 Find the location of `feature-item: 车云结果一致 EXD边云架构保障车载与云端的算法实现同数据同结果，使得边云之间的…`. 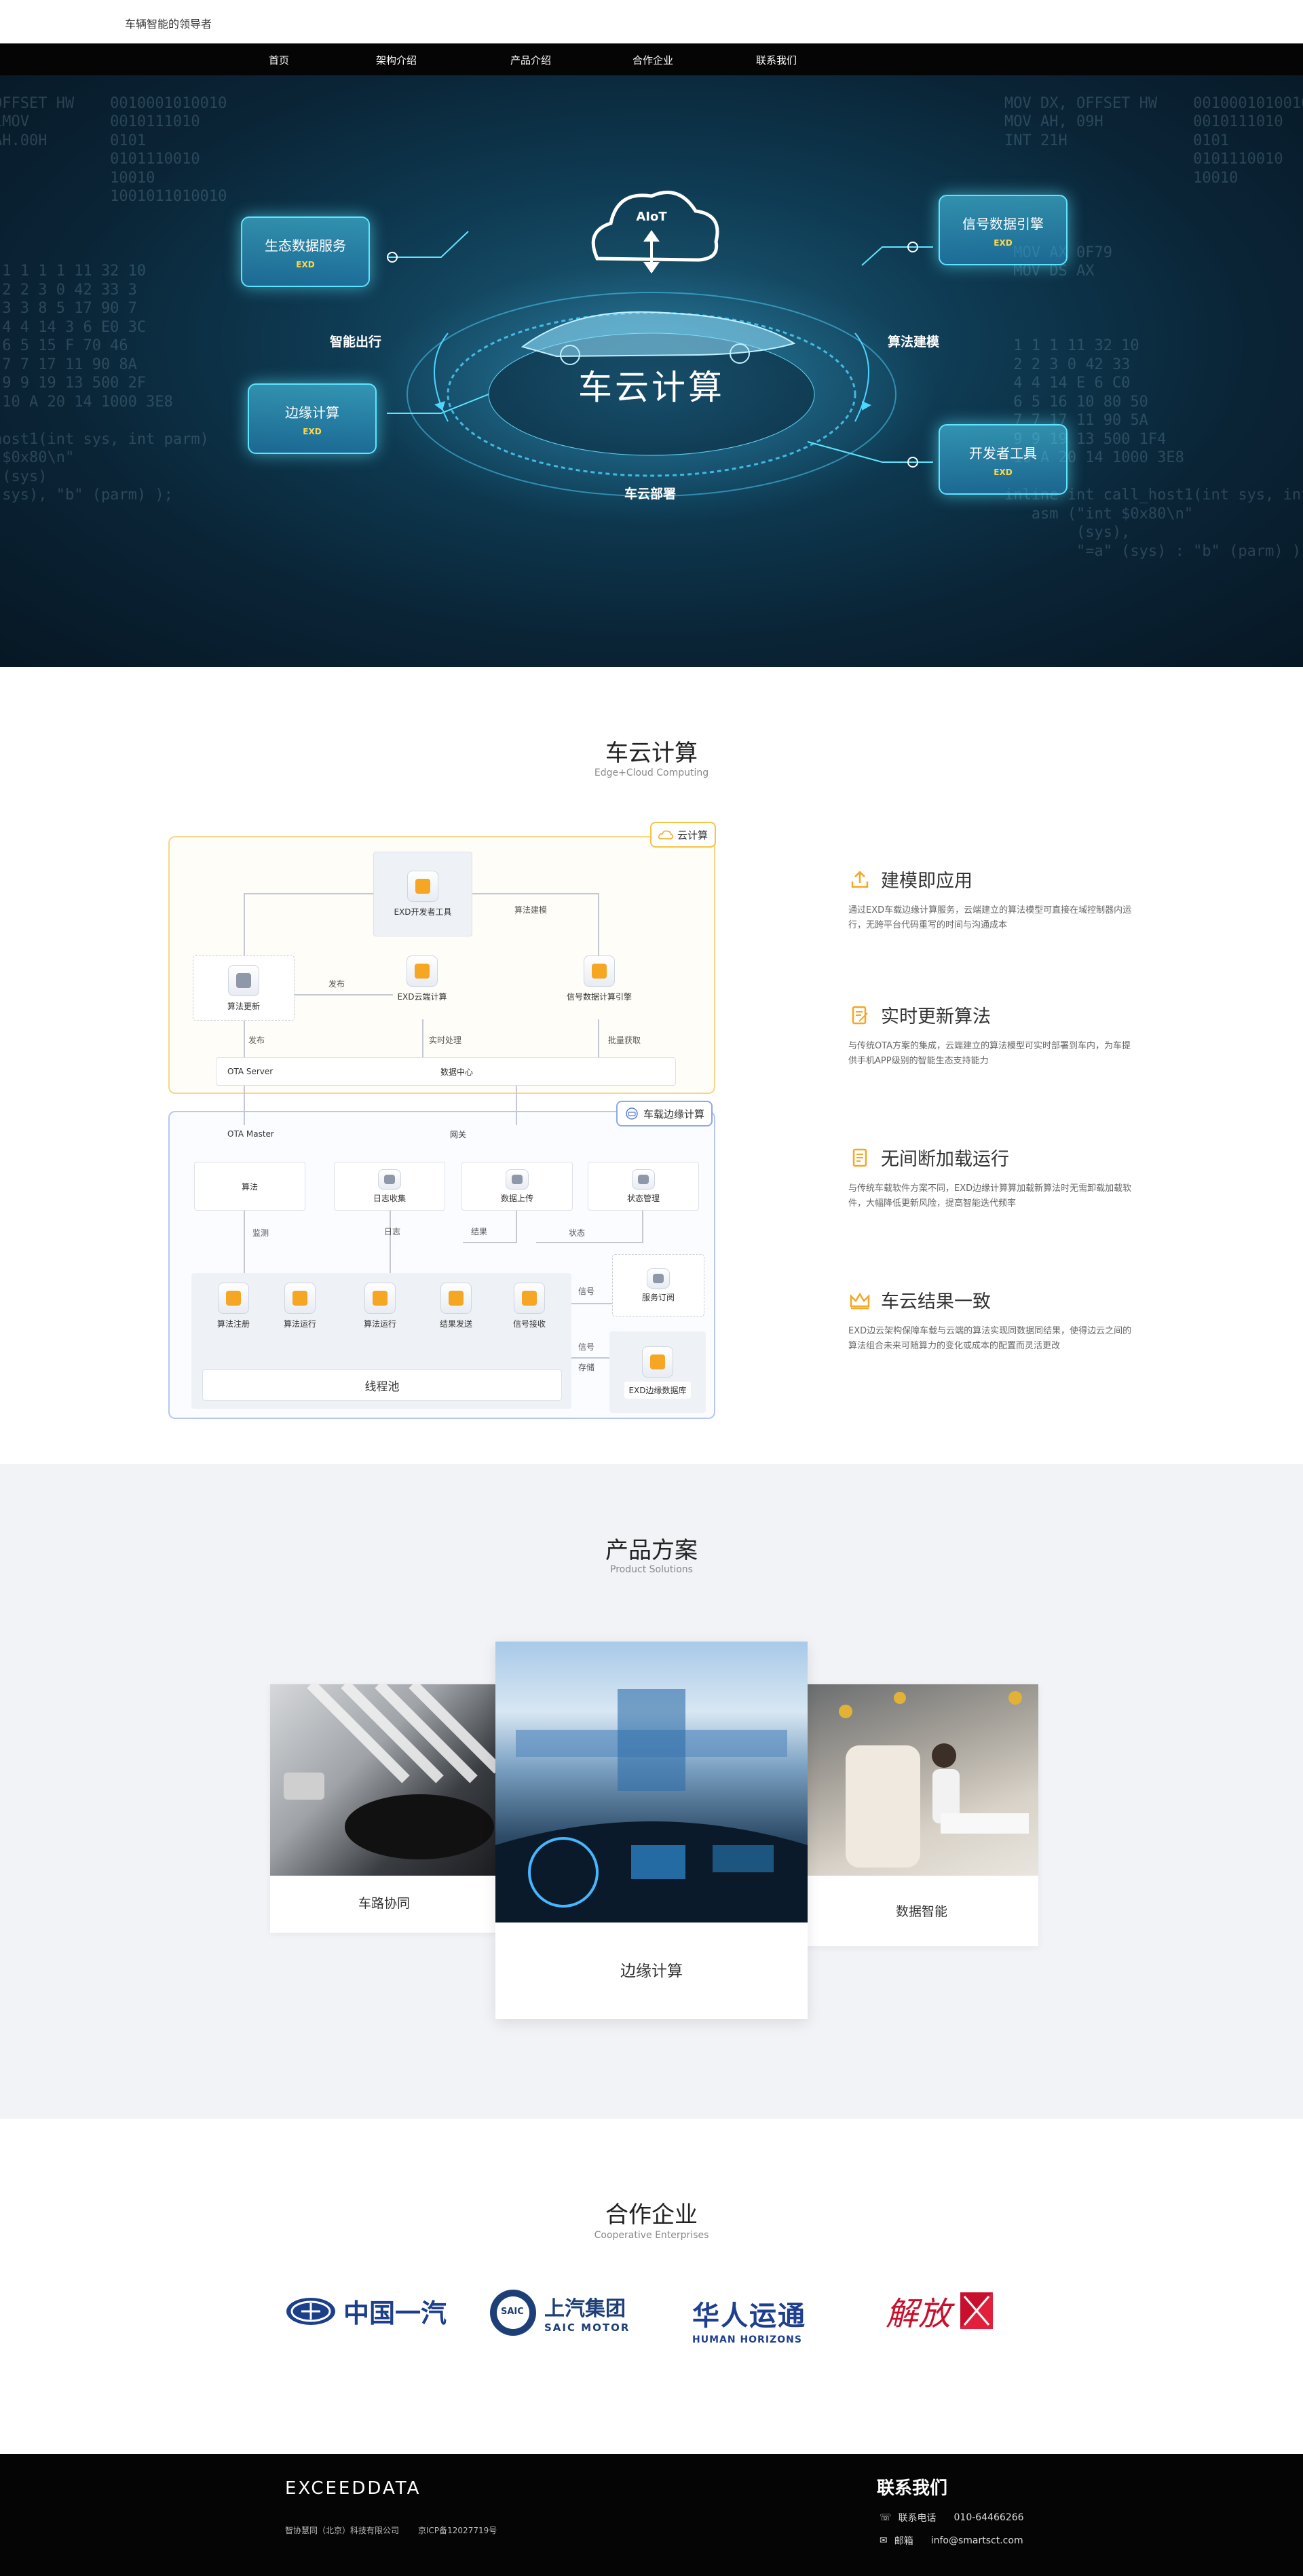

feature-item: 车云结果一致 EXD边云架构保障车载与云端的算法实现同数据同结果，使得边云之间的… is located at coordinates (990, 1321).